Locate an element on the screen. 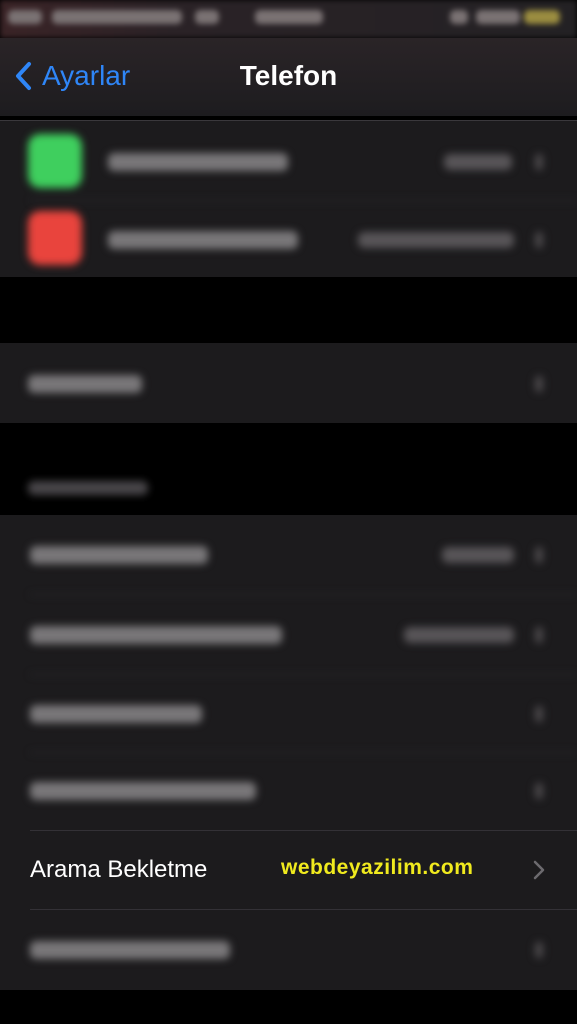 This screenshot has width=577, height=1024. call-waiting-row: Arama Bekletme webdeyazilim.com is located at coordinates (288, 870).